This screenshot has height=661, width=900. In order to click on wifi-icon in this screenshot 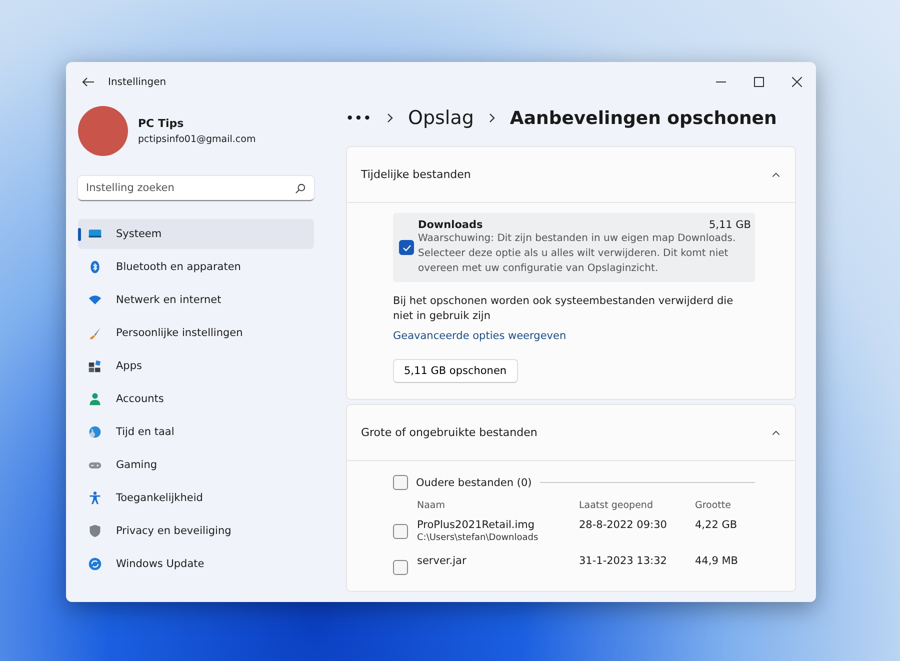, I will do `click(95, 300)`.